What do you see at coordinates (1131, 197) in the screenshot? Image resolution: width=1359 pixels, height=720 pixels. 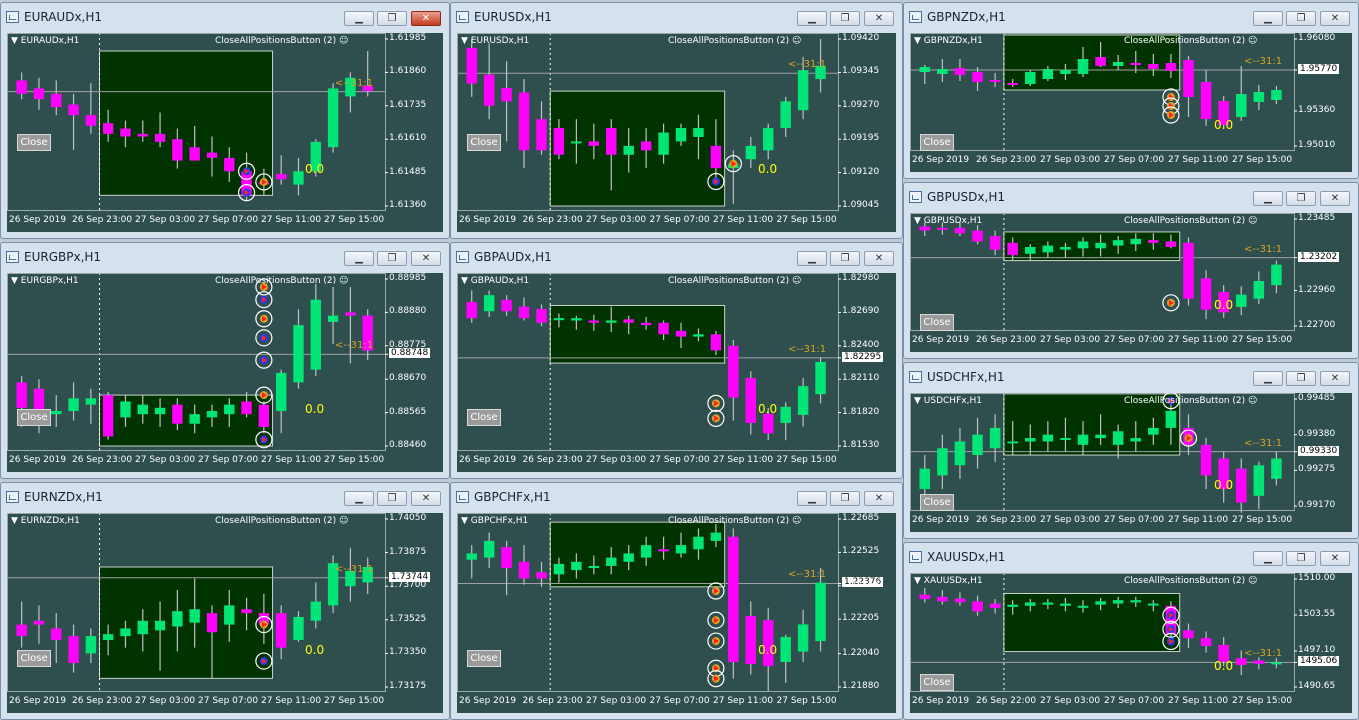 I see `title-bar: GBPUSDx,H1 ▁ ❐ ✕` at bounding box center [1131, 197].